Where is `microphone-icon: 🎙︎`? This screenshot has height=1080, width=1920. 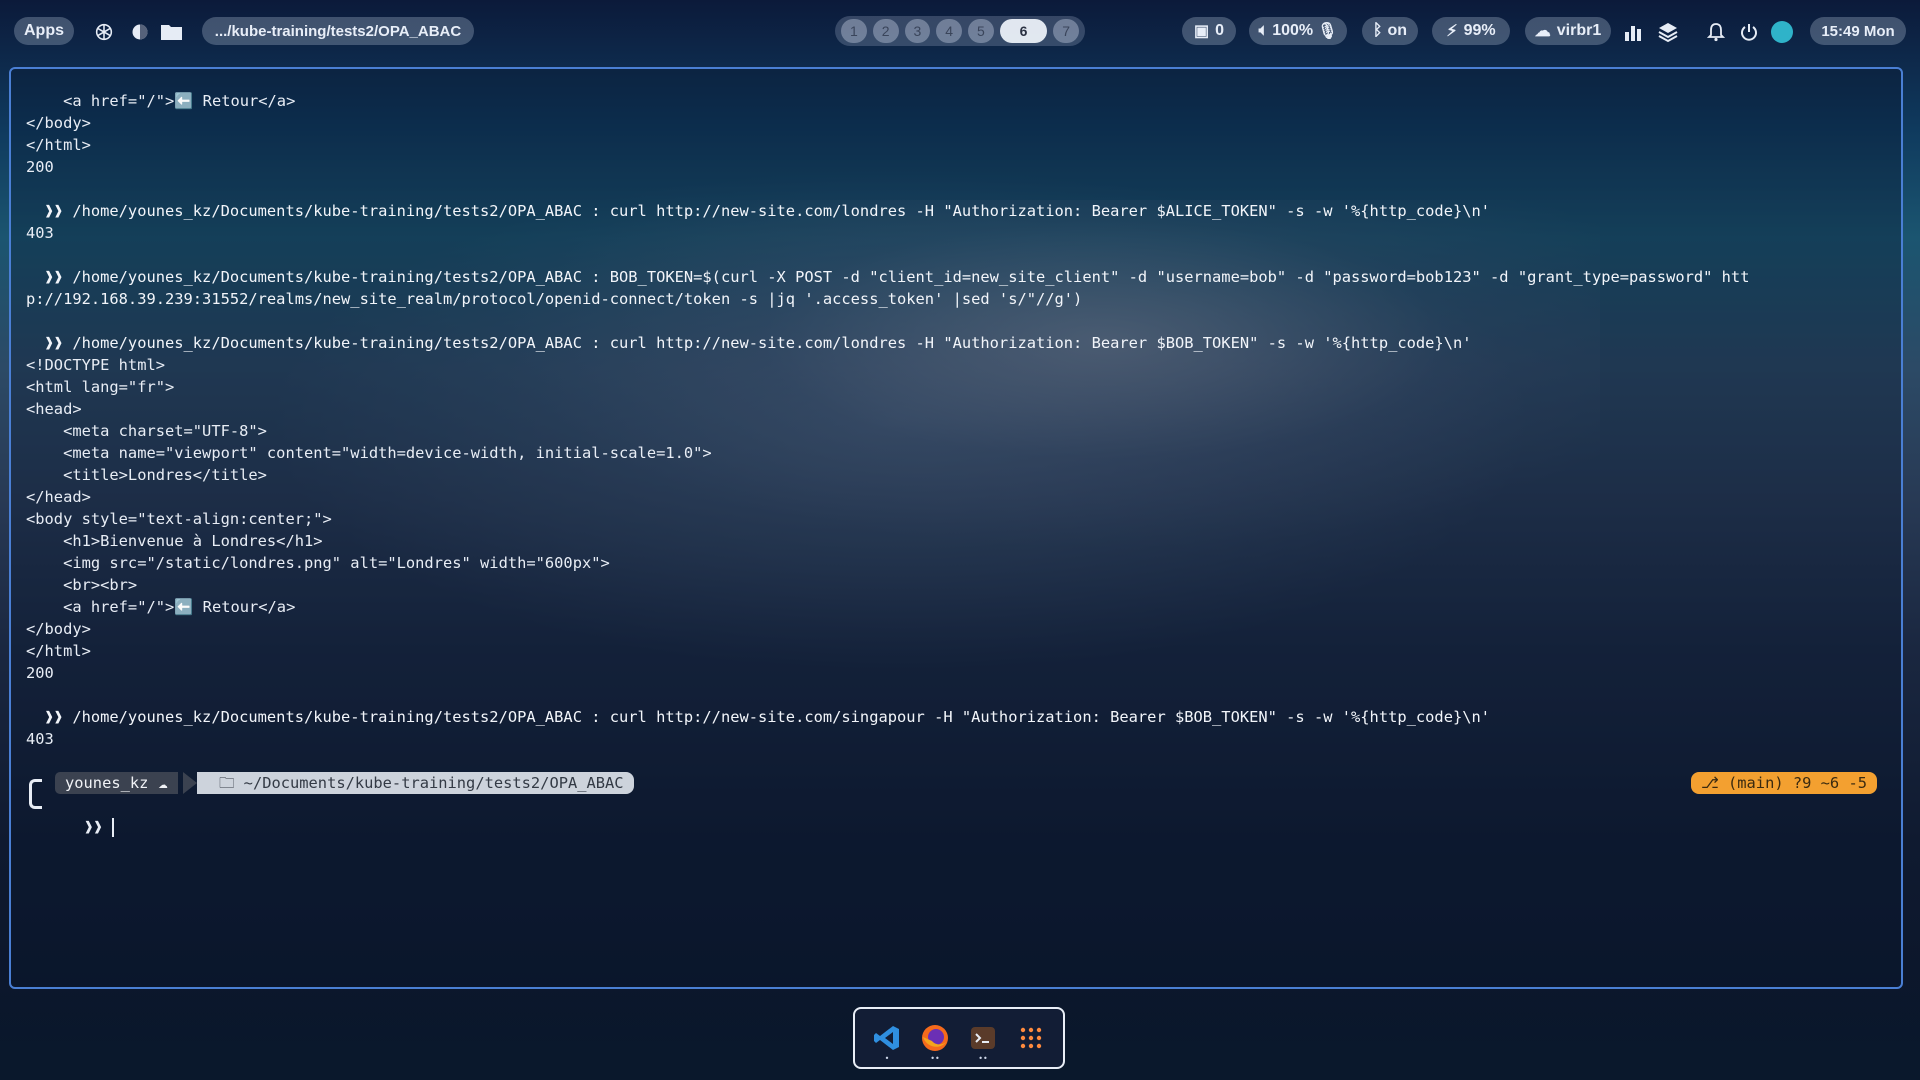
microphone-icon: 🎙︎ is located at coordinates (1327, 31).